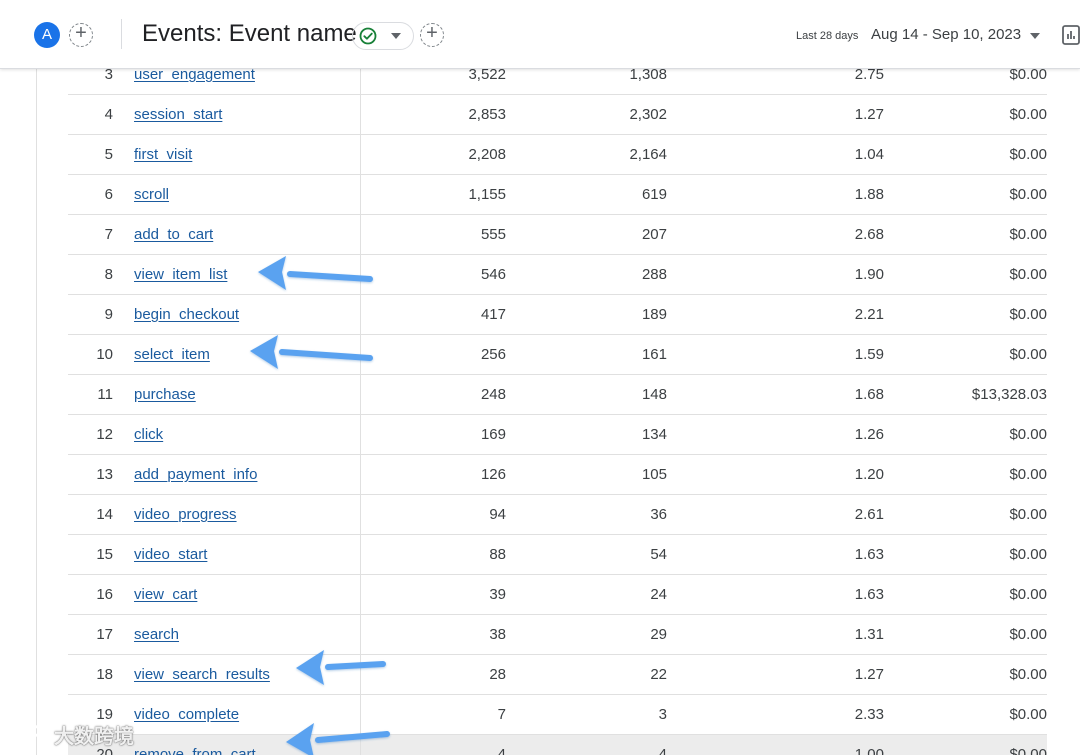  Describe the element at coordinates (178, 114) in the screenshot. I see `event-name-link: session_start` at that location.